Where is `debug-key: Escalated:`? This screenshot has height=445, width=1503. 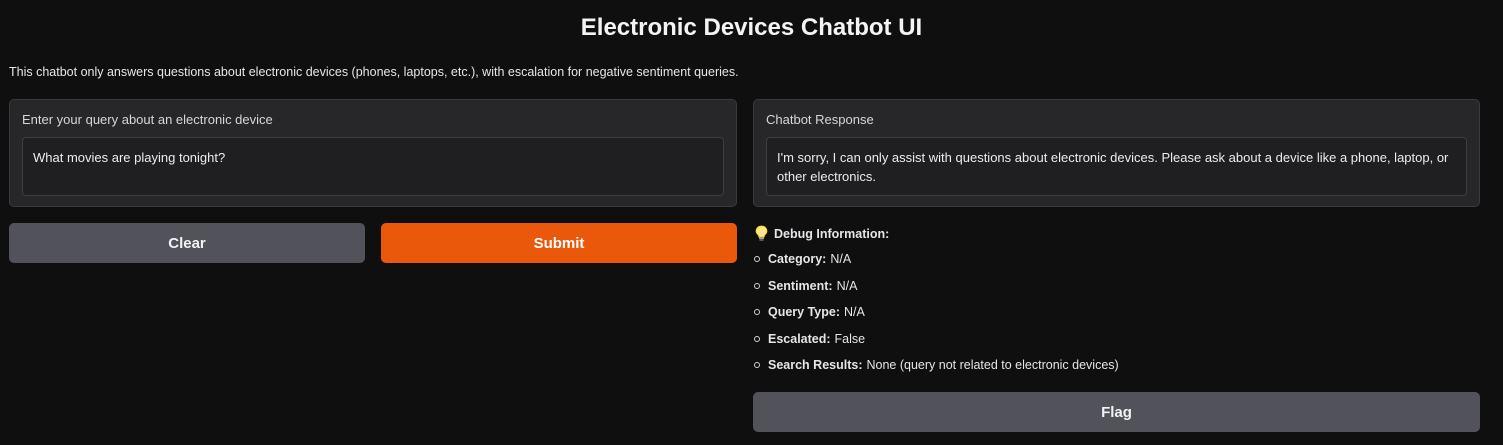
debug-key: Escalated: is located at coordinates (799, 338).